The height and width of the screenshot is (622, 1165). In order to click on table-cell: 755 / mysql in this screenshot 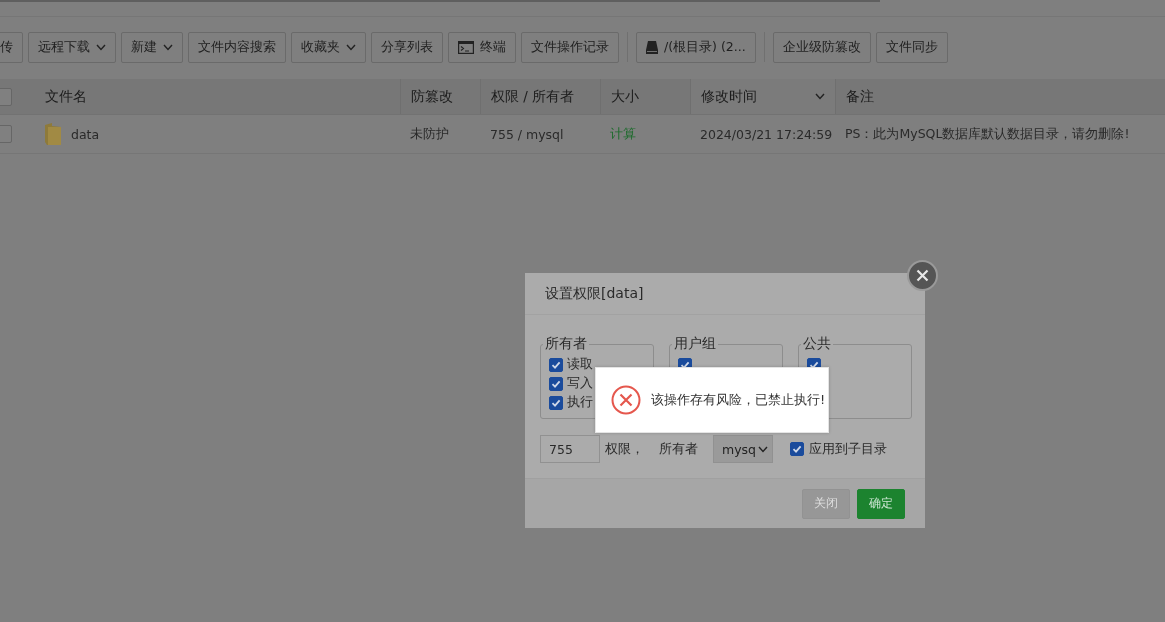, I will do `click(527, 134)`.